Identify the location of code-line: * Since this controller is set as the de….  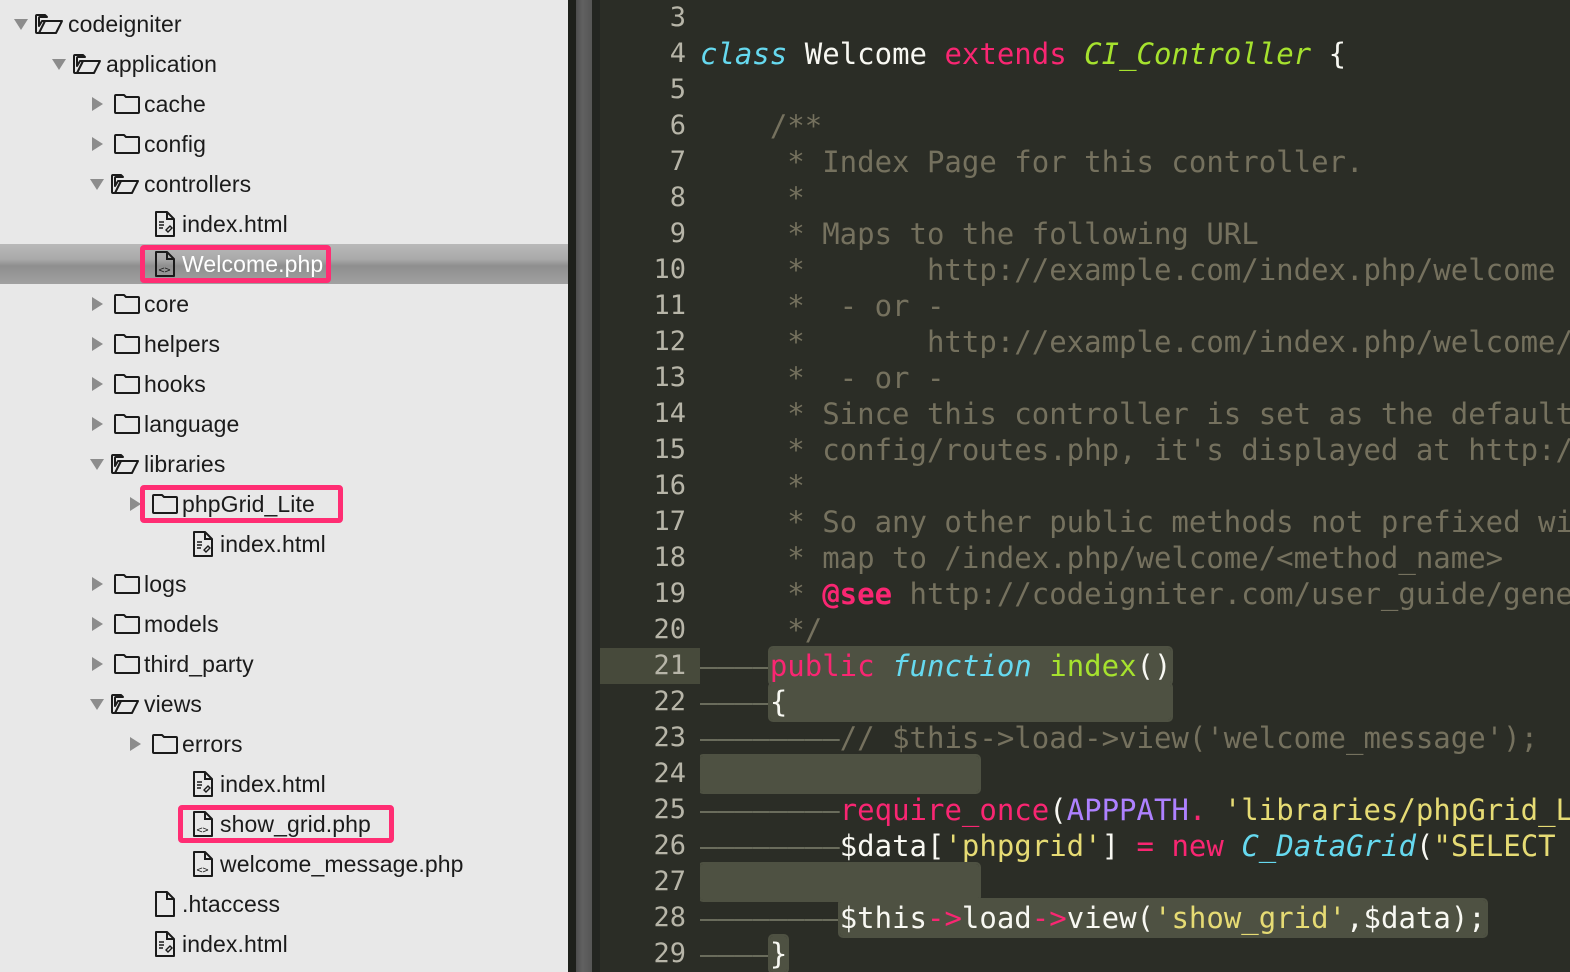
(1135, 414).